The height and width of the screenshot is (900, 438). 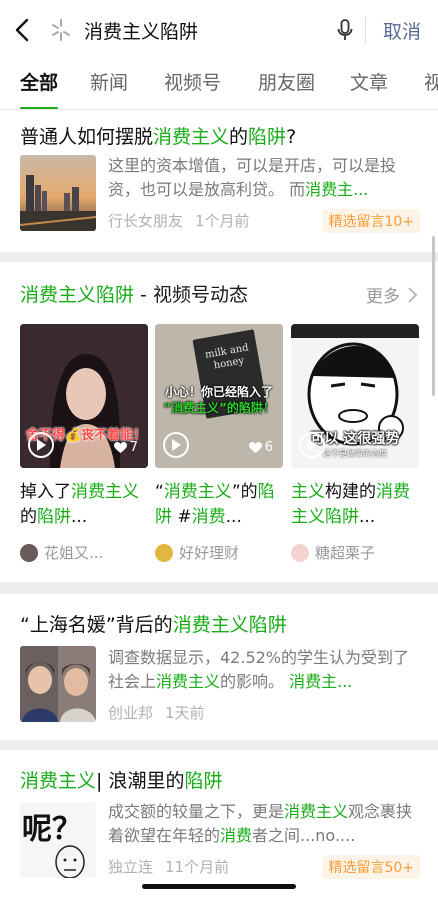 I want to click on back-button, so click(x=22, y=30).